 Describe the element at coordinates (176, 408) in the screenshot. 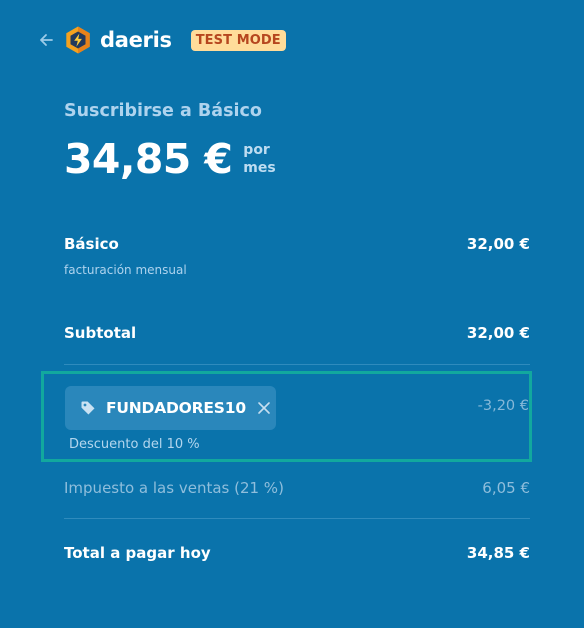

I see `promo-code: FUNDADORES10` at that location.